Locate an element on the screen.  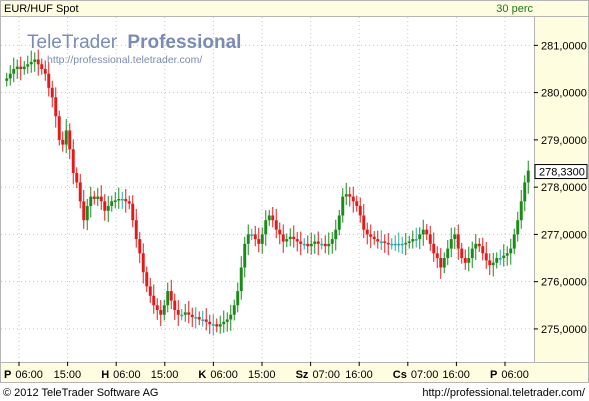
watermark-title: TeleTrader Professional is located at coordinates (134, 42).